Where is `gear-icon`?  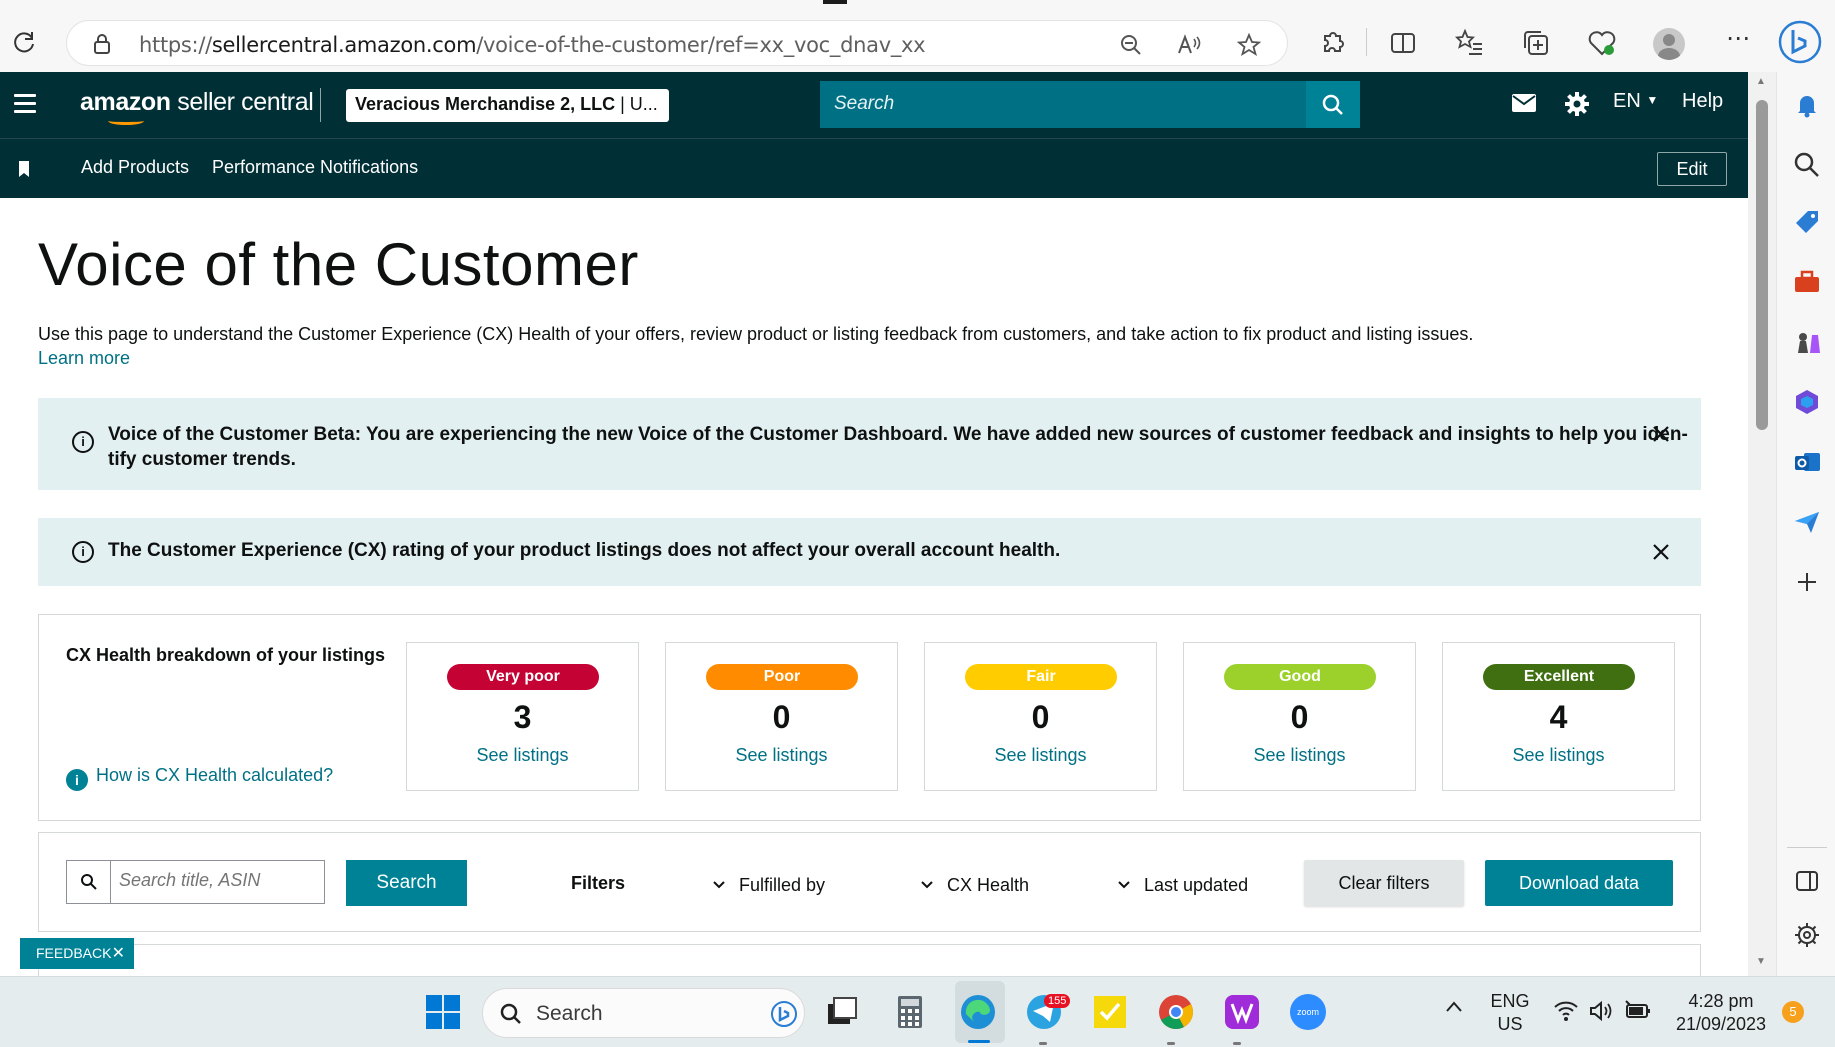
gear-icon is located at coordinates (1577, 104).